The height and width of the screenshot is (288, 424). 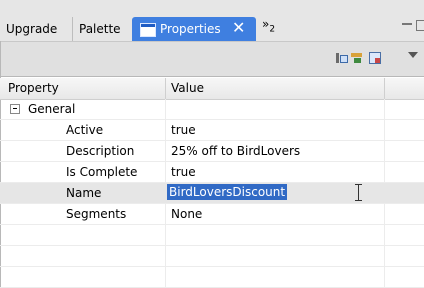 I want to click on property-name: Active, so click(x=85, y=130).